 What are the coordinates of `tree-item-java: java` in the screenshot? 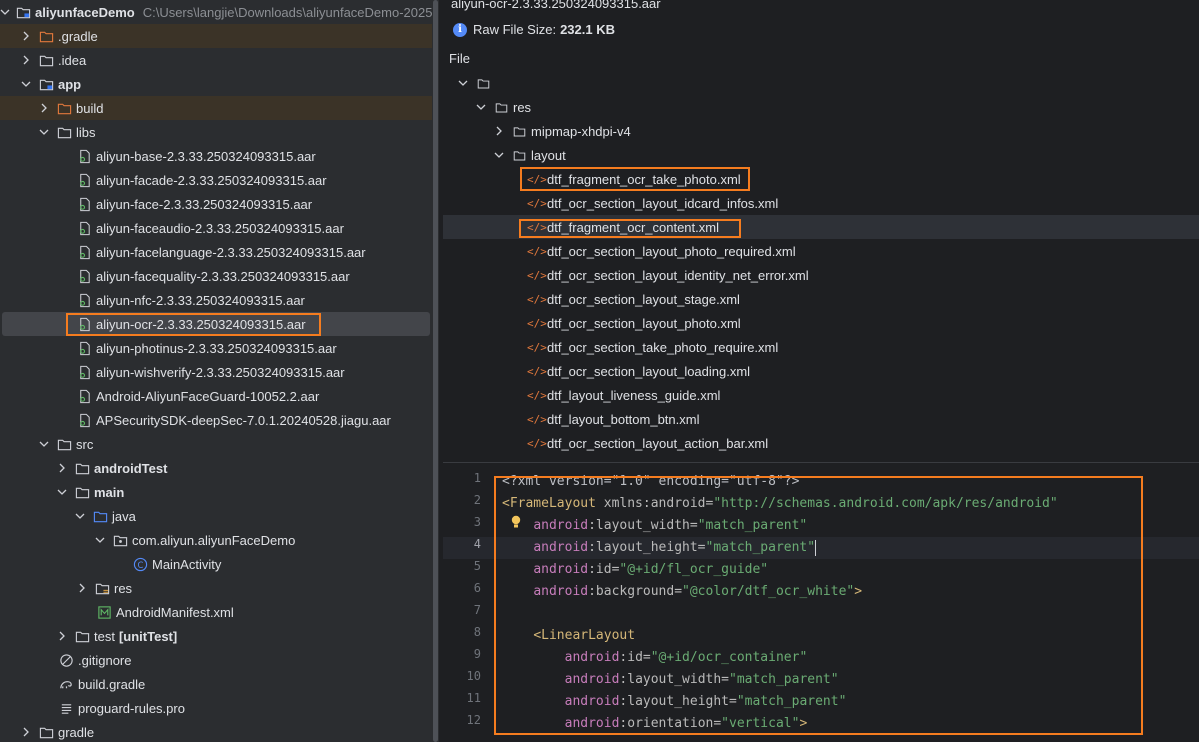 It's located at (219, 516).